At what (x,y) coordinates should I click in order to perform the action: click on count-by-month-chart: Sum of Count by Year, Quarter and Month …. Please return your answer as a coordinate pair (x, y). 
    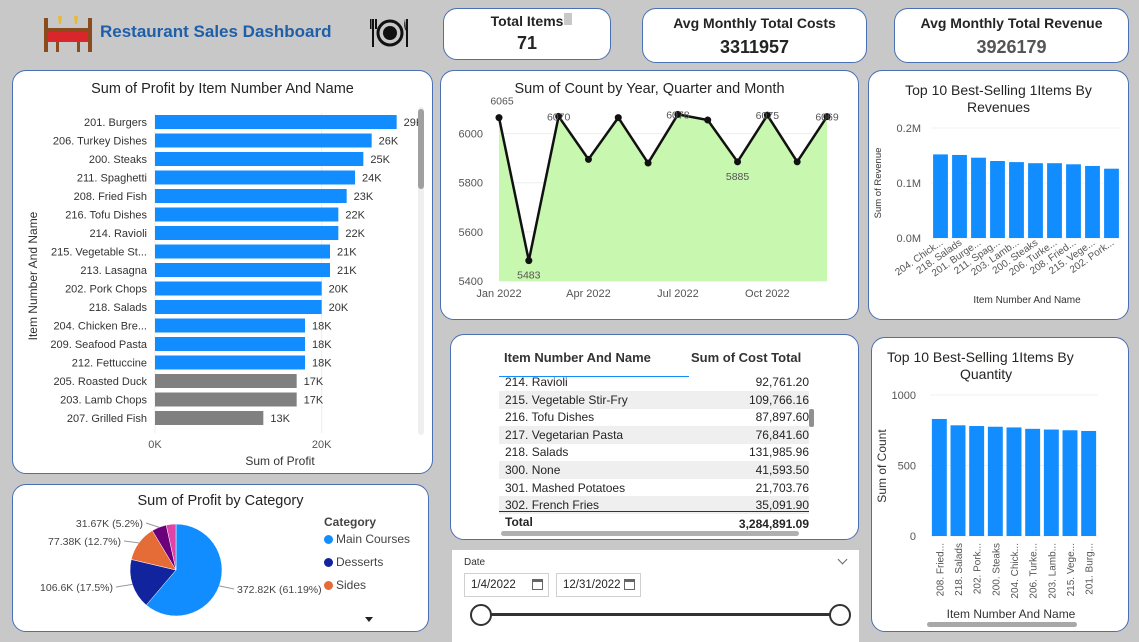
    Looking at the image, I should click on (649, 195).